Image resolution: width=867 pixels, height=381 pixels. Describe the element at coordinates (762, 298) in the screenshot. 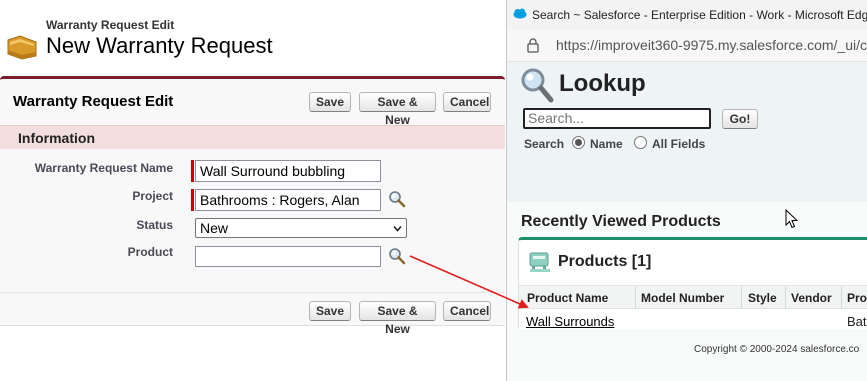

I see `column-header: Style` at that location.